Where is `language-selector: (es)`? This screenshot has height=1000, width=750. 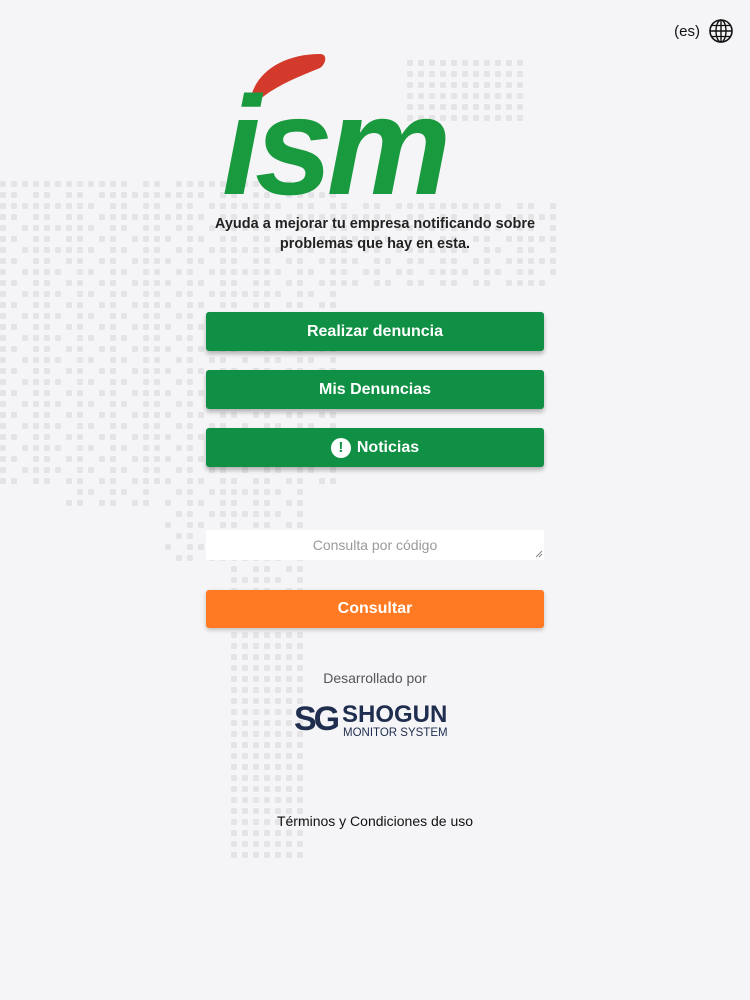 language-selector: (es) is located at coordinates (704, 31).